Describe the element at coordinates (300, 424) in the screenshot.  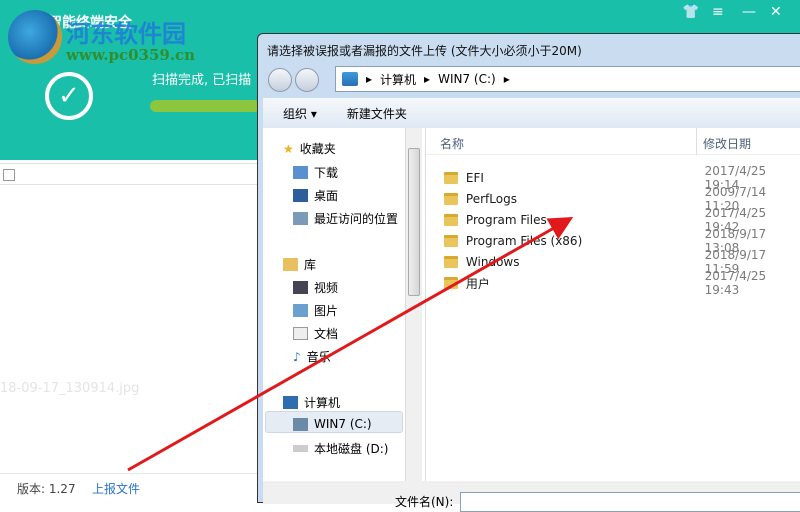
I see `system-drive-icon` at that location.